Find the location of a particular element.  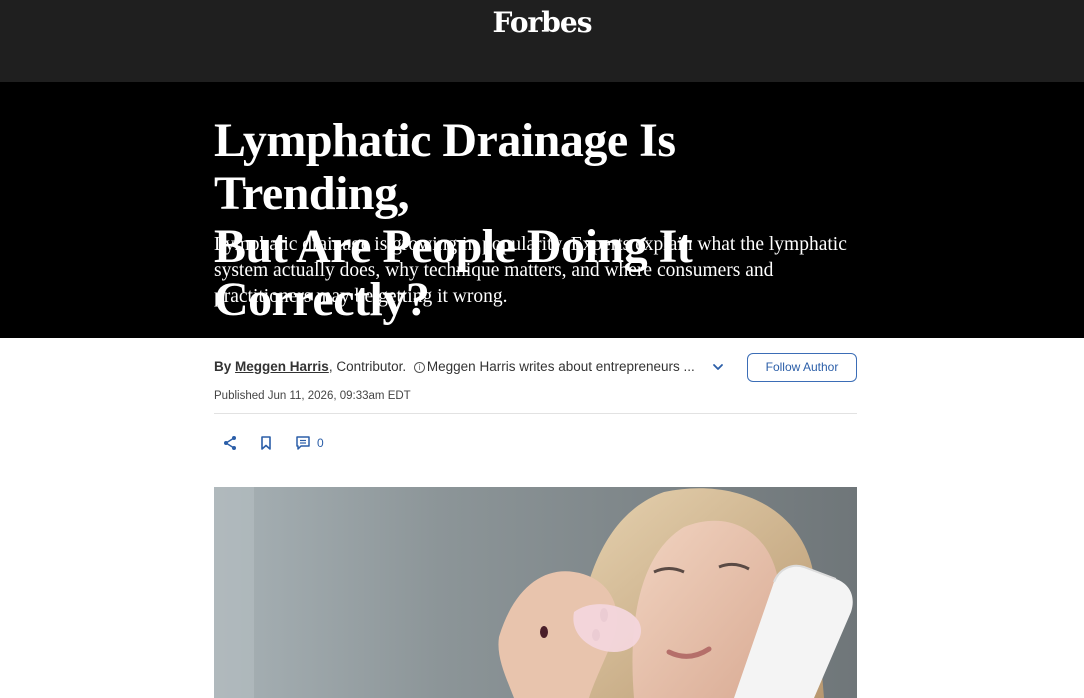

headline-line-1: Lymphatic Drainage Is Trending, is located at coordinates (445, 167).